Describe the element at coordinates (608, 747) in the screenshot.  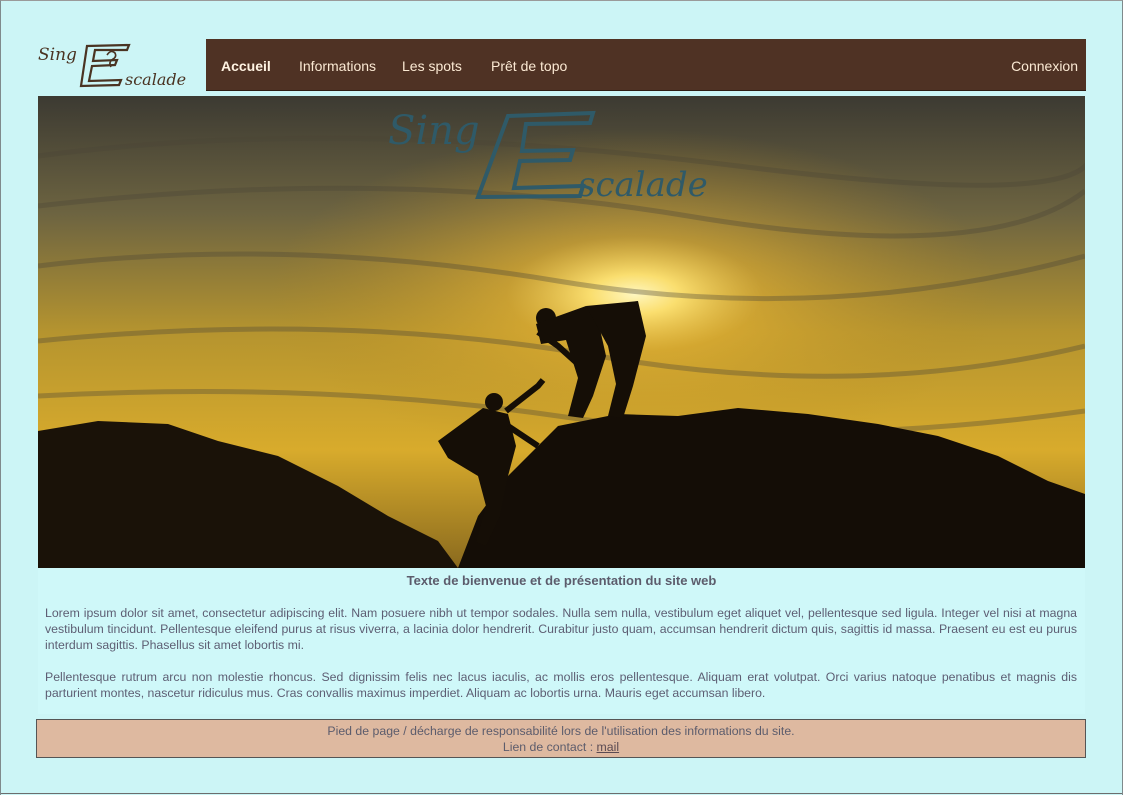
I see `mail-link: mail` at that location.